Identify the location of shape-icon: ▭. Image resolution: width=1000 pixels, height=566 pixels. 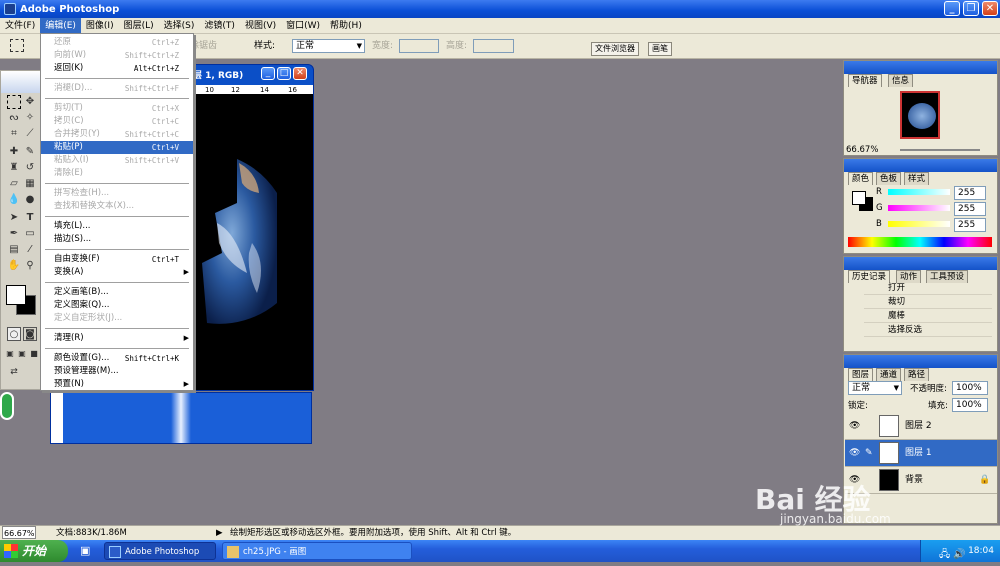
(30, 234).